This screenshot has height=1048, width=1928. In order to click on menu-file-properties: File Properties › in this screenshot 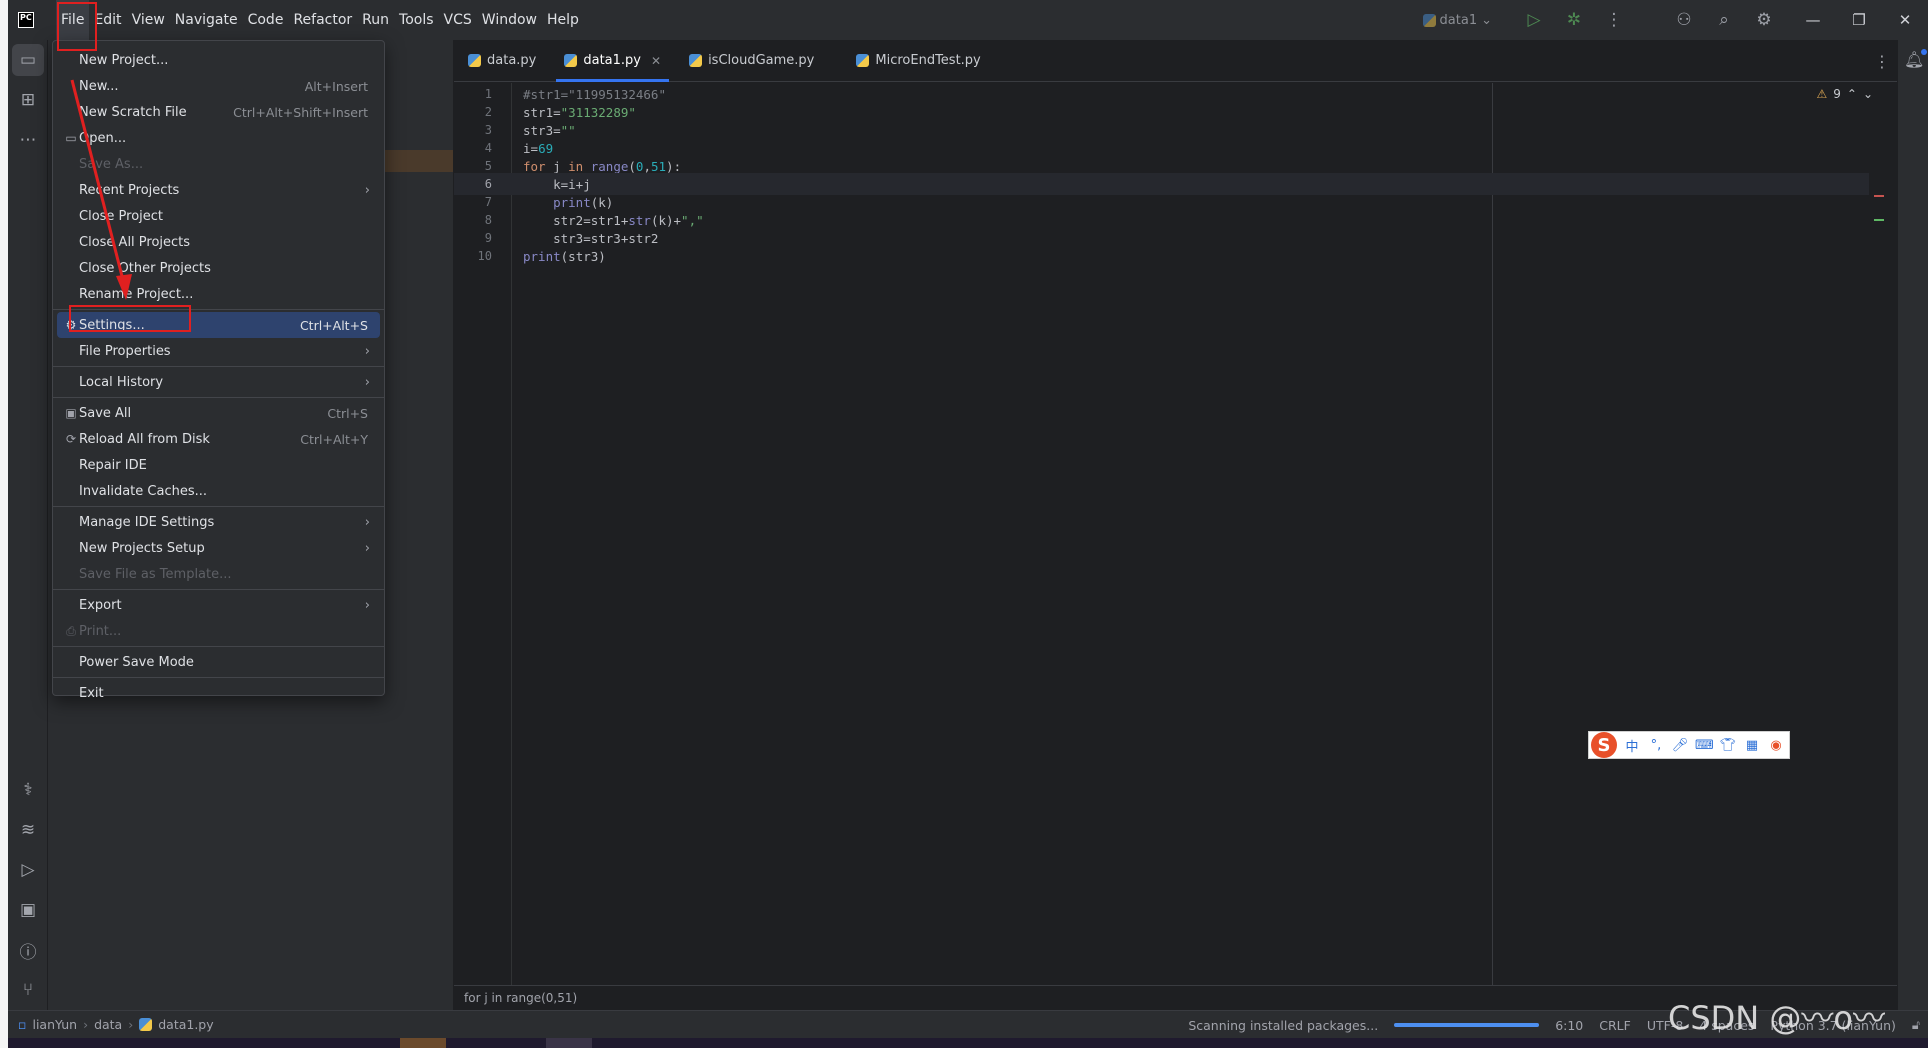, I will do `click(218, 351)`.